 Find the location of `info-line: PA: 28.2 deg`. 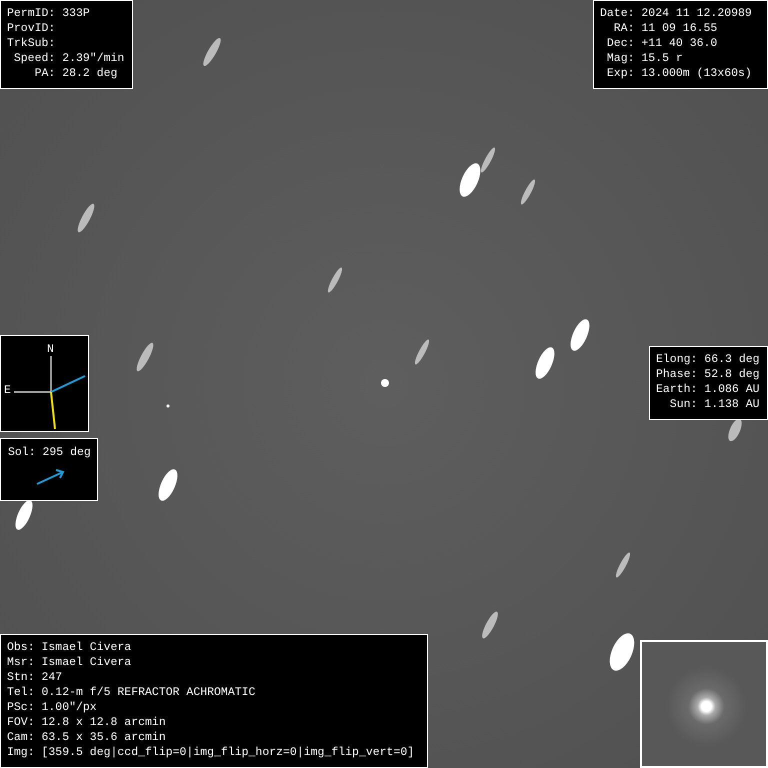

info-line: PA: 28.2 deg is located at coordinates (76, 73).